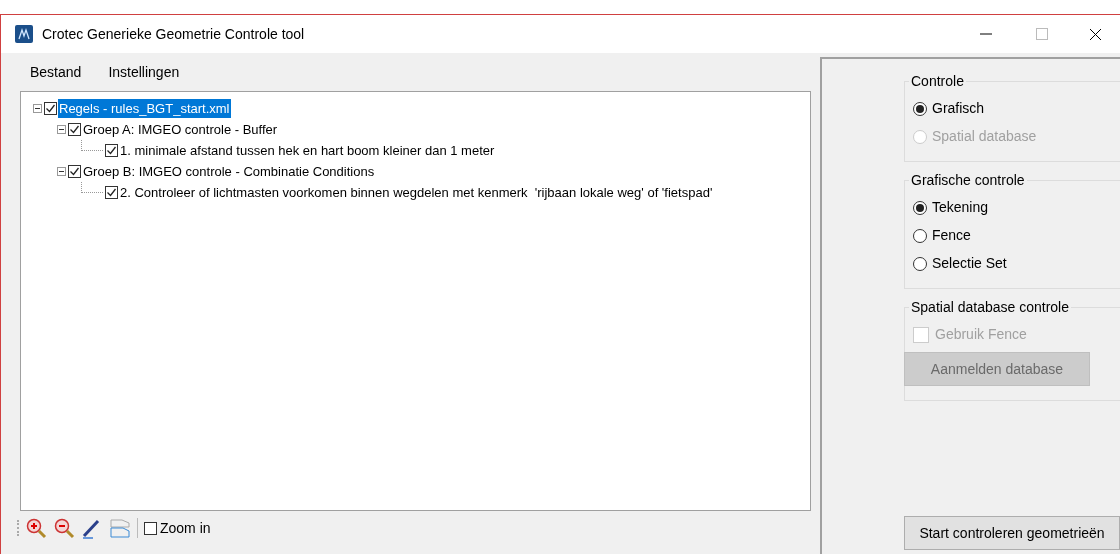  What do you see at coordinates (968, 180) in the screenshot?
I see `group-title: Grafische controle` at bounding box center [968, 180].